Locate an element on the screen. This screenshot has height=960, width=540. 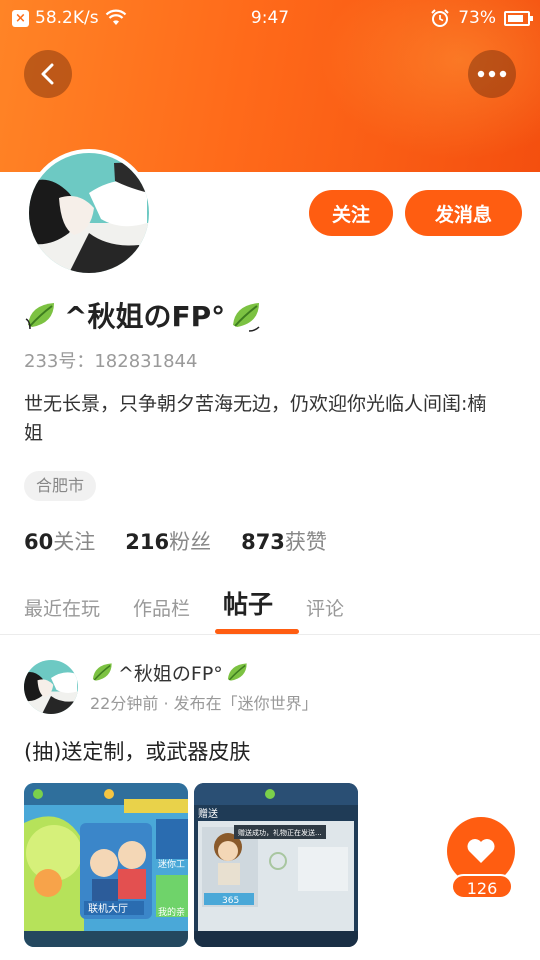
stat-count: 60 is located at coordinates (39, 542).